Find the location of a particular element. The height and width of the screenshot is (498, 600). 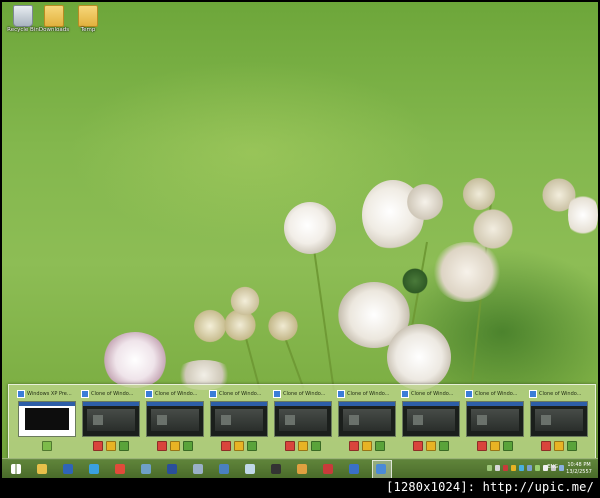

taskbar-app-vc is located at coordinates (172, 469).